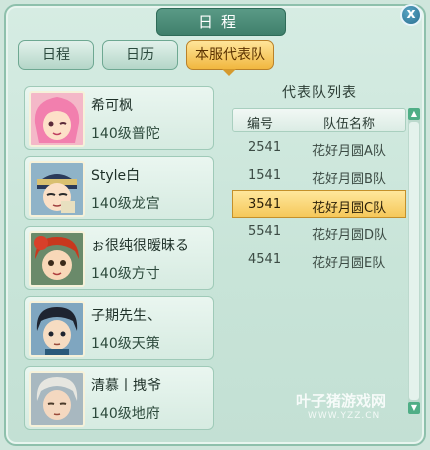 The width and height of the screenshot is (430, 450). What do you see at coordinates (265, 204) in the screenshot?
I see `team-id: 3541` at bounding box center [265, 204].